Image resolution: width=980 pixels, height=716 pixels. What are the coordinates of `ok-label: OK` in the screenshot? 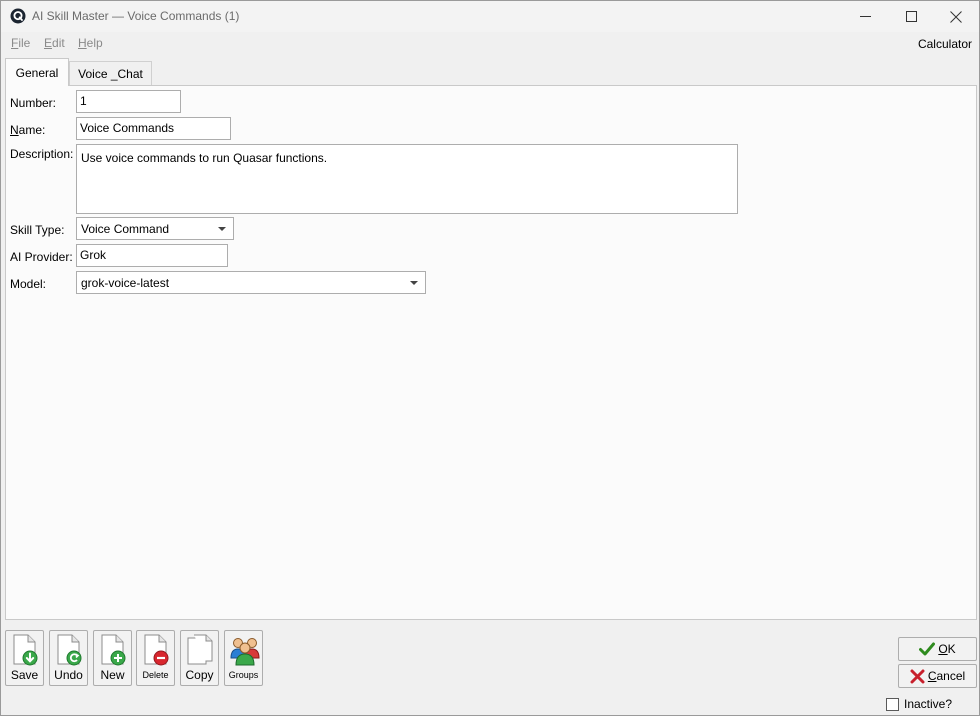 It's located at (947, 649).